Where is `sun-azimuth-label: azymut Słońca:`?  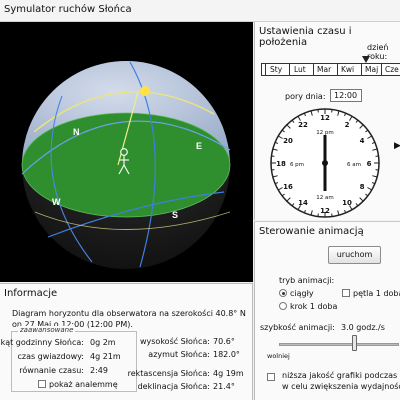 sun-azimuth-label: azymut Słońca: is located at coordinates (179, 354).